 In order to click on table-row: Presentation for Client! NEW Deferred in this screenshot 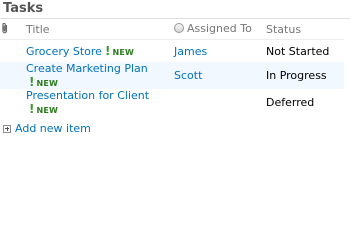, I will do `click(172, 102)`.